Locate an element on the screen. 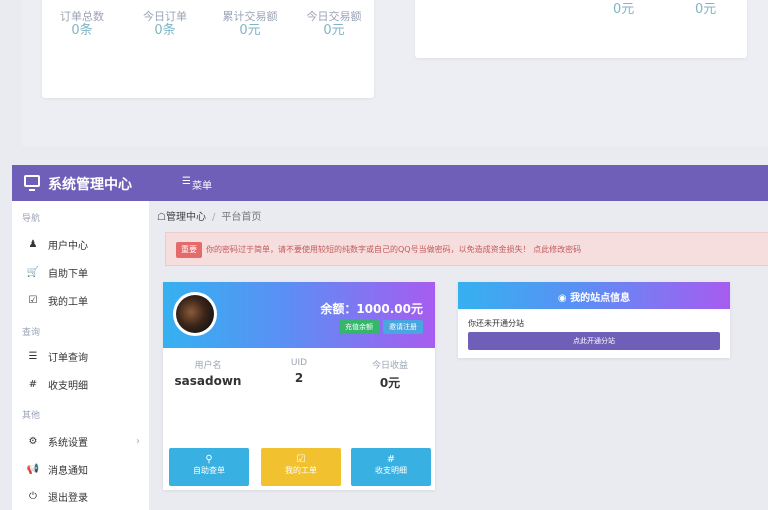 Image resolution: width=768 pixels, height=510 pixels. user-stat-uid: UID 2 is located at coordinates (299, 371).